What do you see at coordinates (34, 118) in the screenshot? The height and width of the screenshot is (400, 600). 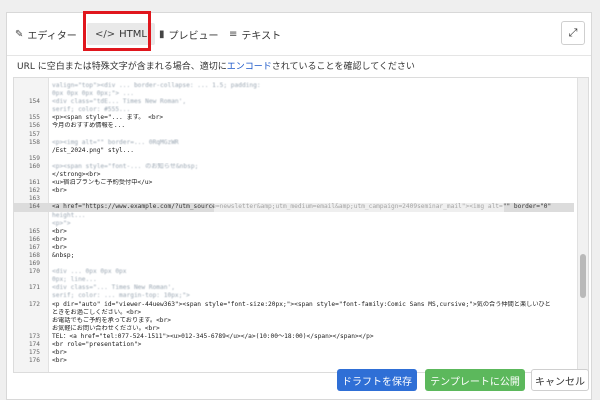 I see `line-number: 155` at bounding box center [34, 118].